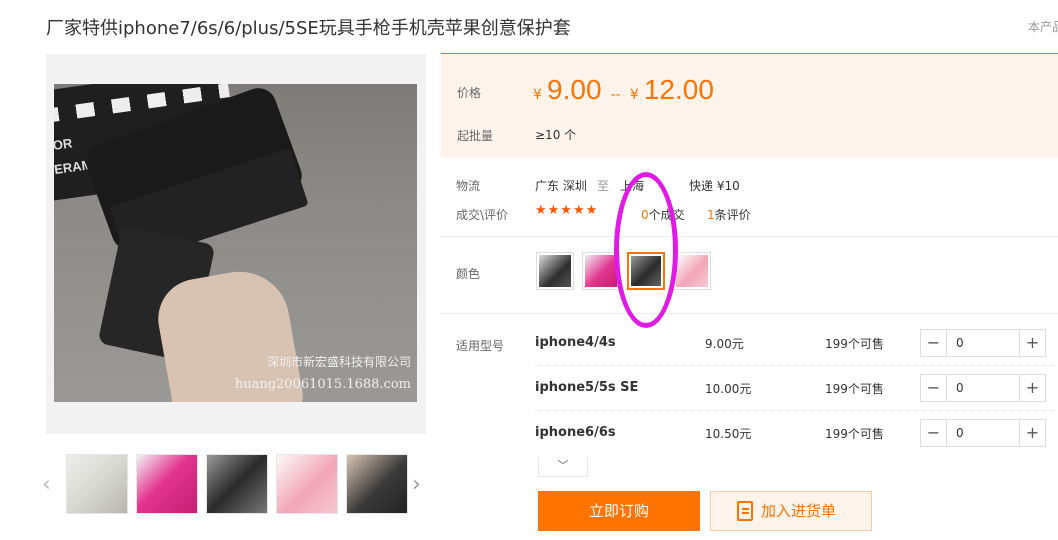 The width and height of the screenshot is (1058, 540). Describe the element at coordinates (745, 511) in the screenshot. I see `clipboard-icon` at that location.